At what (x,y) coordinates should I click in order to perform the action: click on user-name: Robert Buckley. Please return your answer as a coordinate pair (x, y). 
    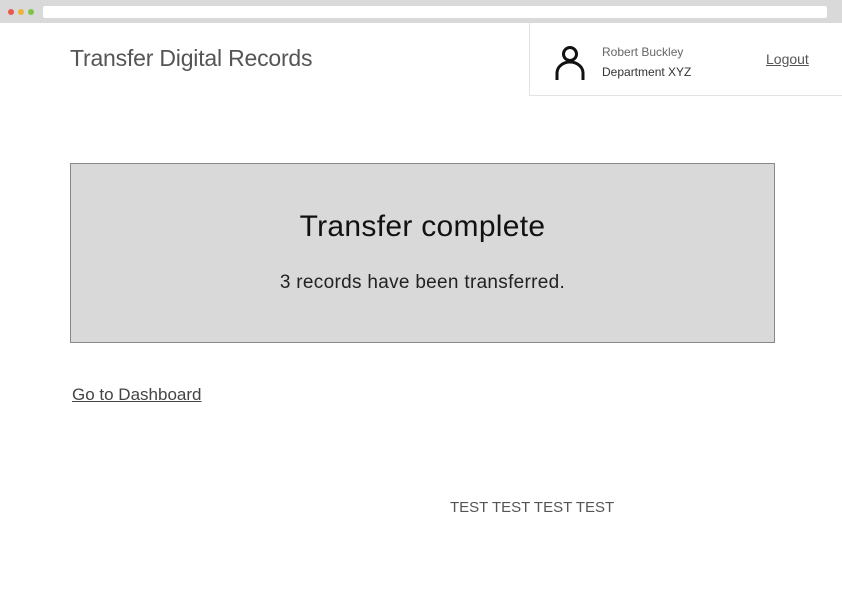
    Looking at the image, I should click on (643, 52).